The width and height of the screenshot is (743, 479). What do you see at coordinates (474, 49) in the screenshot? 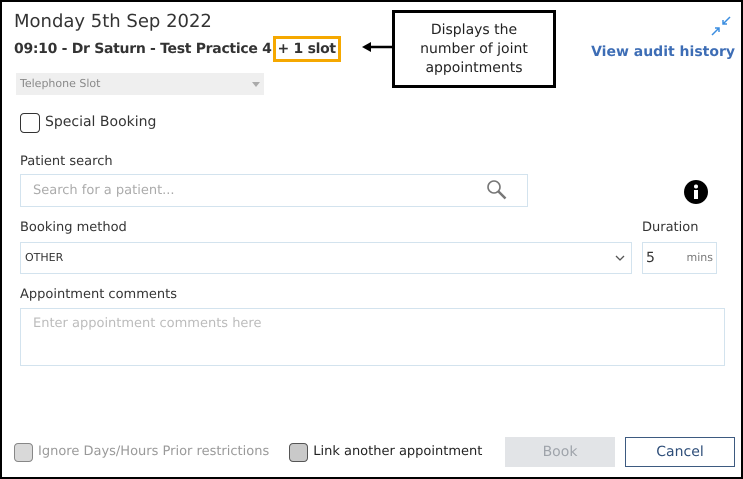
I see `callout-box: Displays the number of joint appointments` at bounding box center [474, 49].